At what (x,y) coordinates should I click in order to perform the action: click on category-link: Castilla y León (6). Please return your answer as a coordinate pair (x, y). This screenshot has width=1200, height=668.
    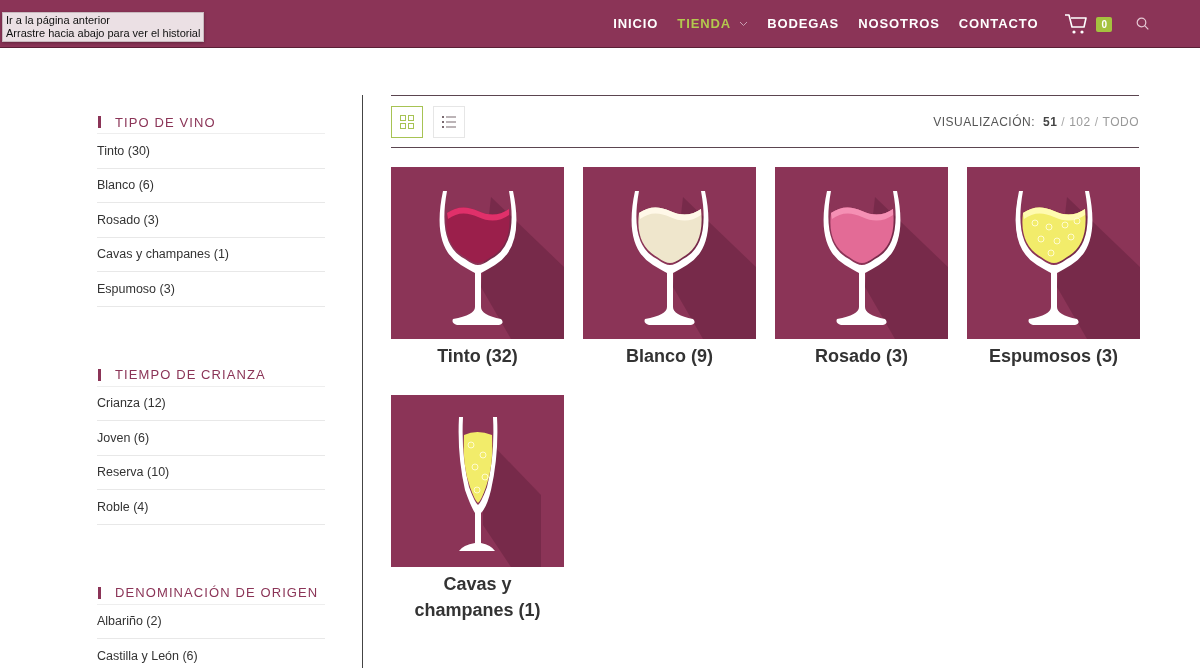
    Looking at the image, I should click on (147, 655).